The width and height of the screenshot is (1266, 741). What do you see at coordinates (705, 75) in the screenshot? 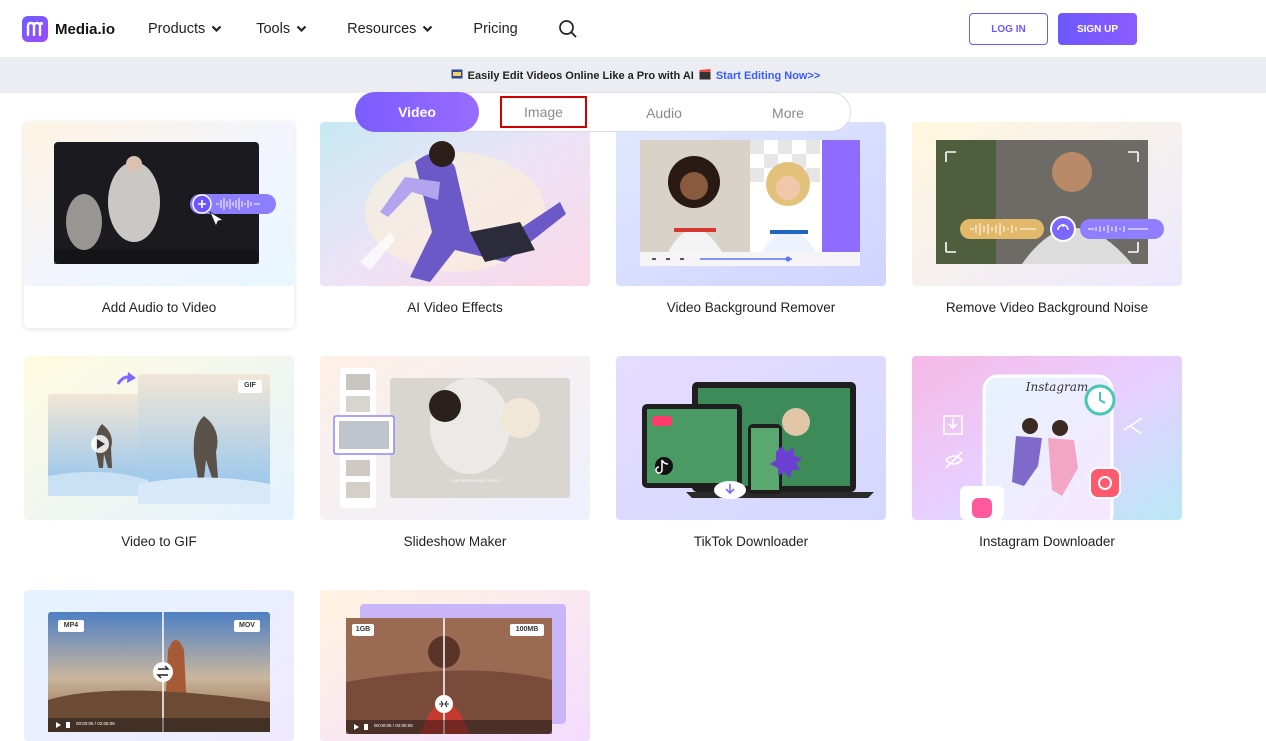
I see `clapperboard-icon` at bounding box center [705, 75].